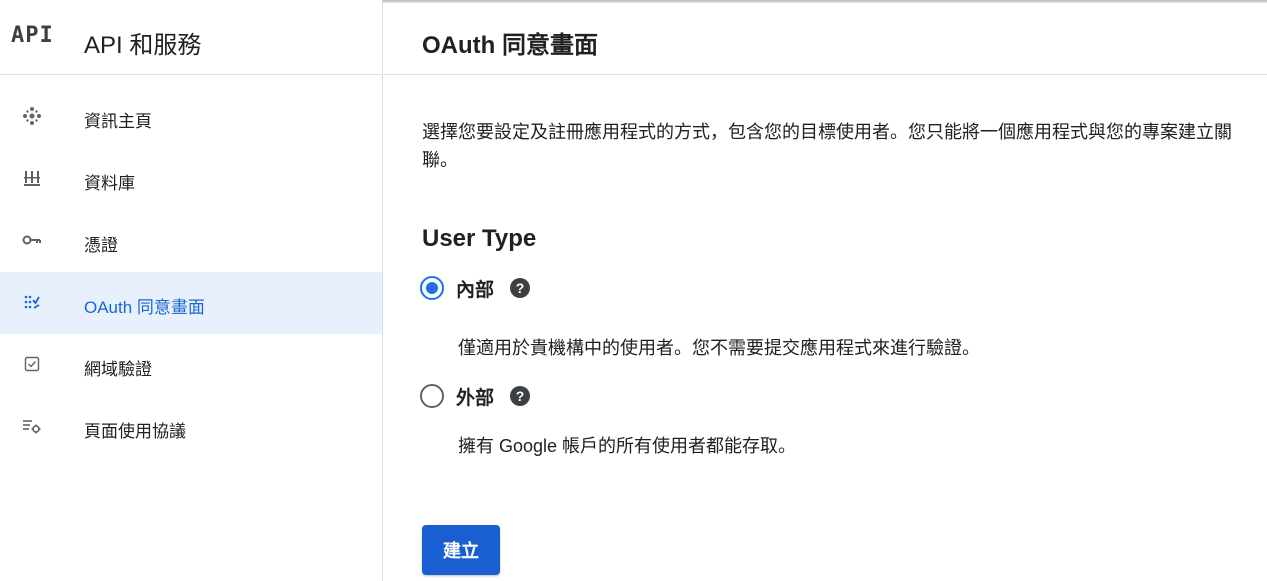  Describe the element at coordinates (825, 39) in the screenshot. I see `main-header: OAuth 同意畫面` at that location.